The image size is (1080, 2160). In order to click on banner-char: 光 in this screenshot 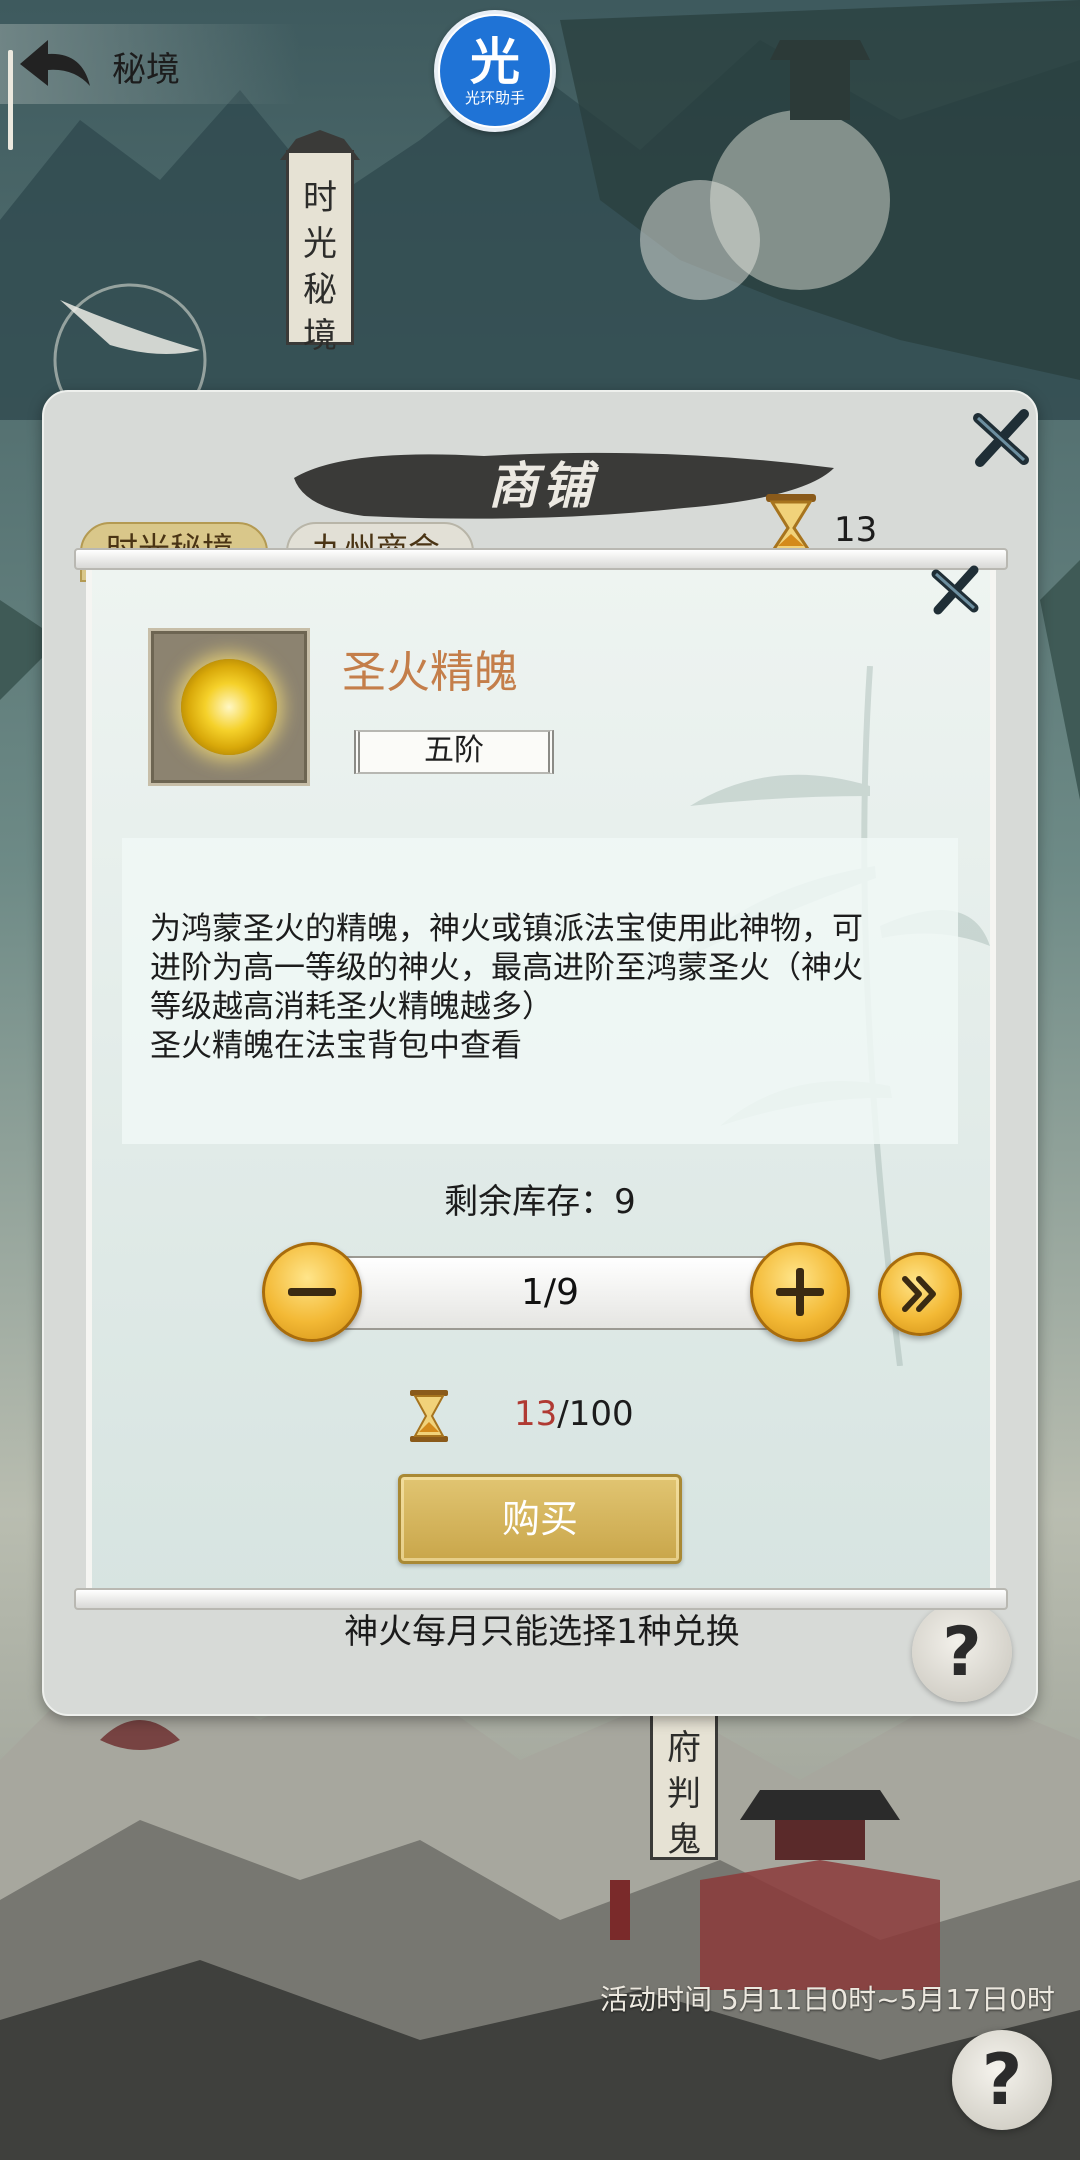, I will do `click(320, 244)`.